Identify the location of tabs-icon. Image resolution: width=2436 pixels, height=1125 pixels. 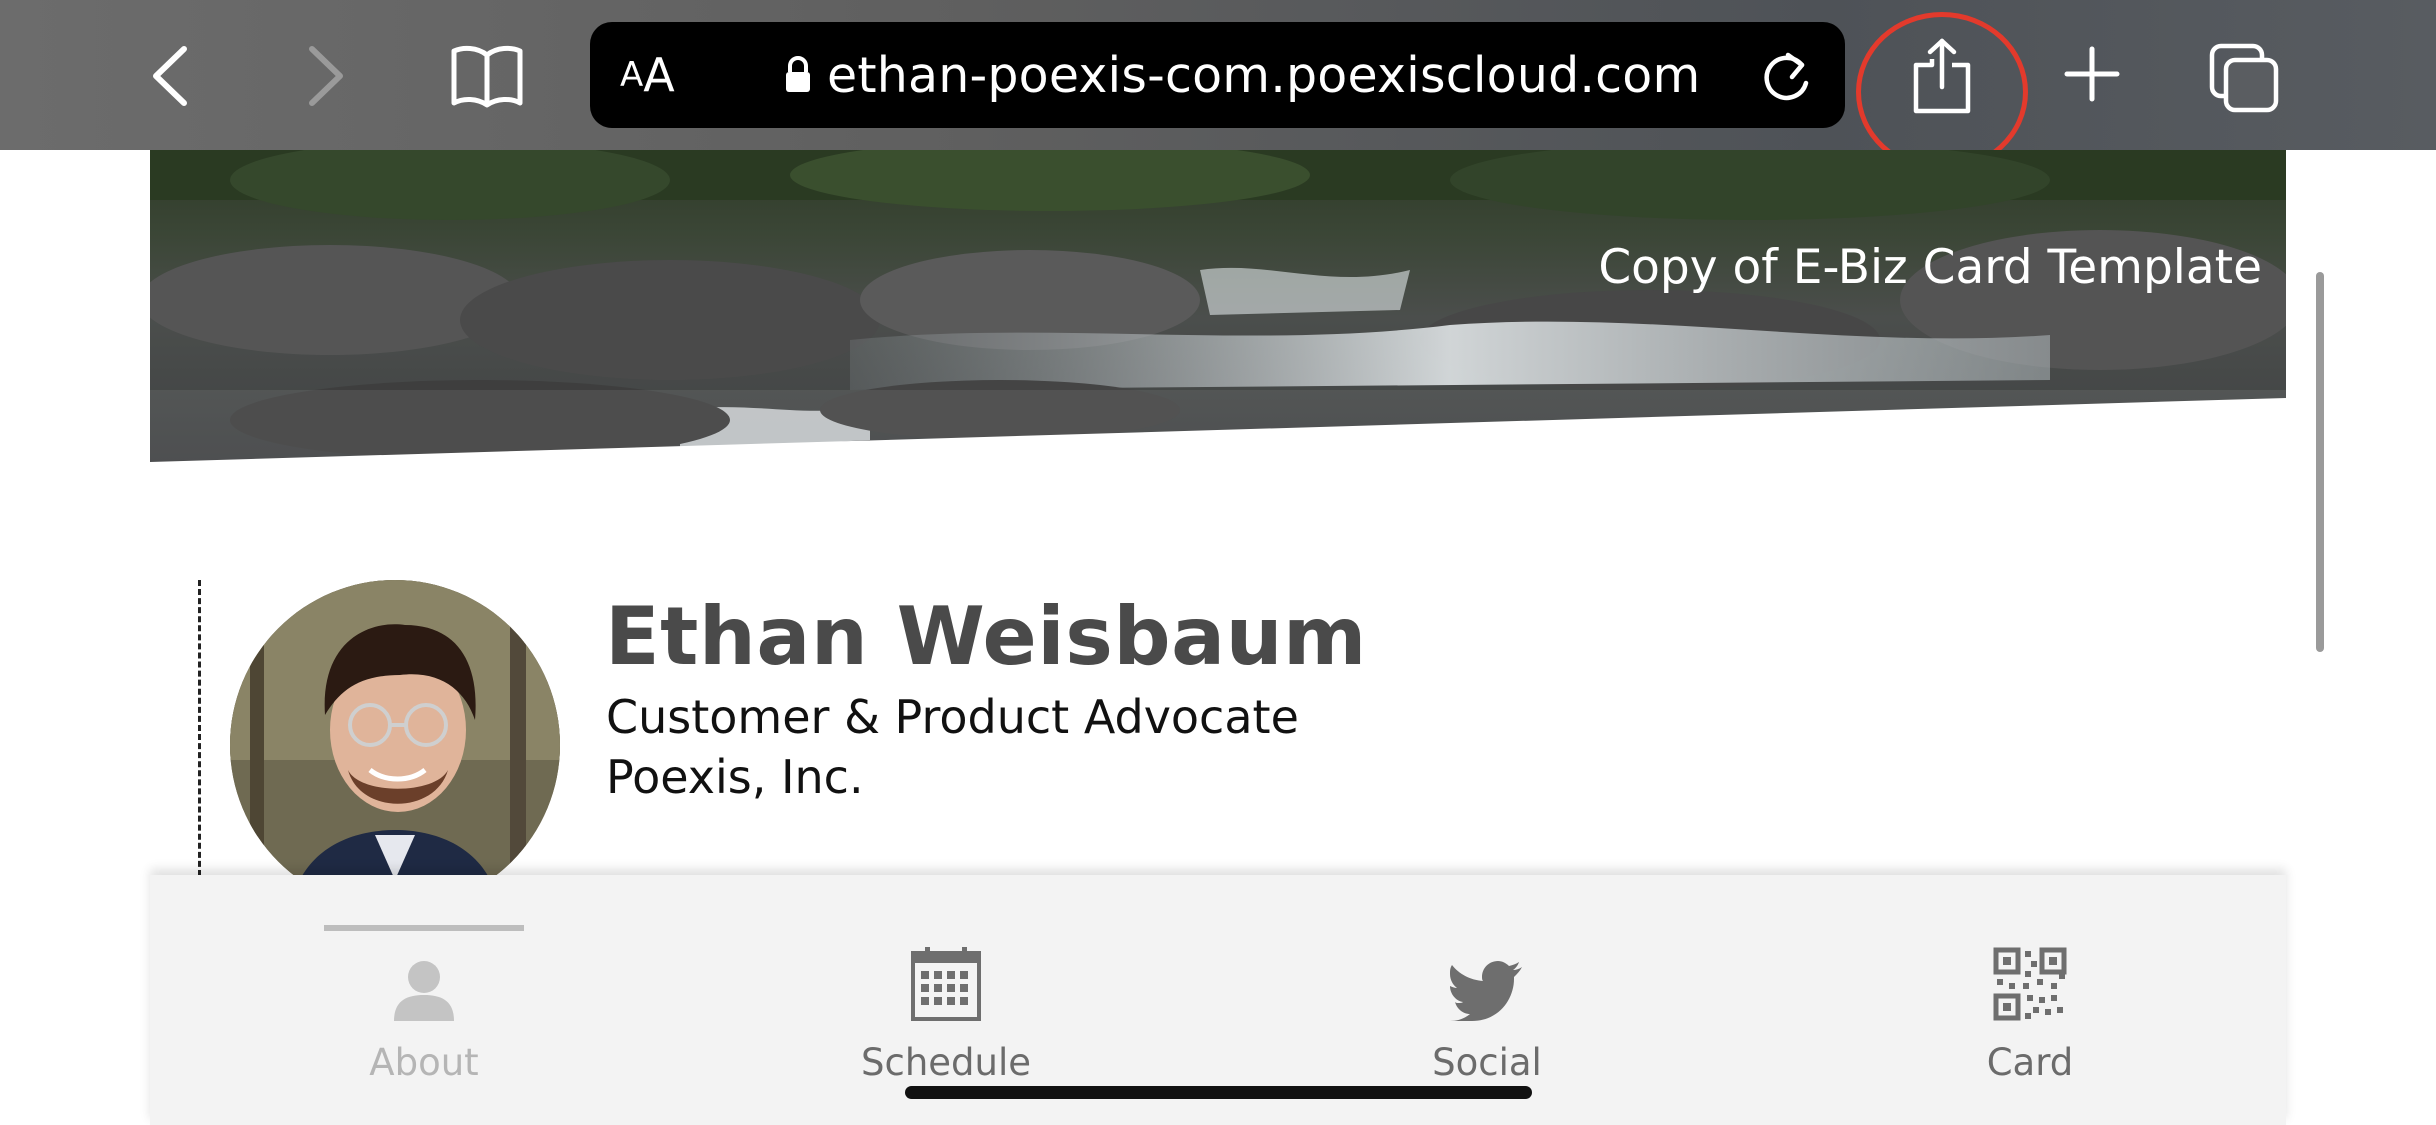
(2244, 78).